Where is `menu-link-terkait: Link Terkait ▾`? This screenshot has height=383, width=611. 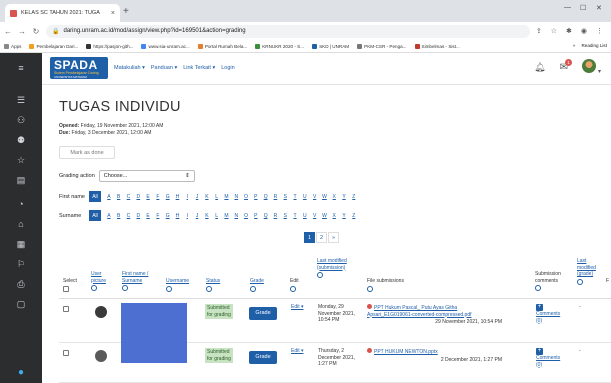
menu-link-terkait: Link Terkait ▾ is located at coordinates (199, 68).